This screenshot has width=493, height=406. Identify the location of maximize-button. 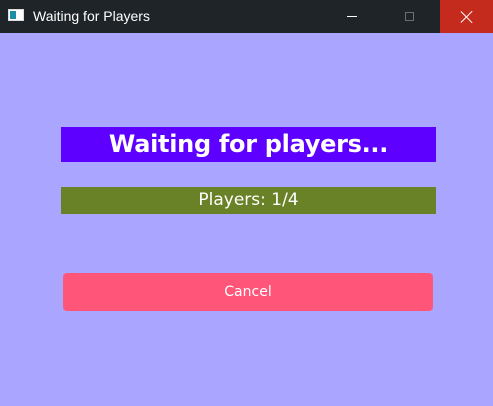
(409, 16).